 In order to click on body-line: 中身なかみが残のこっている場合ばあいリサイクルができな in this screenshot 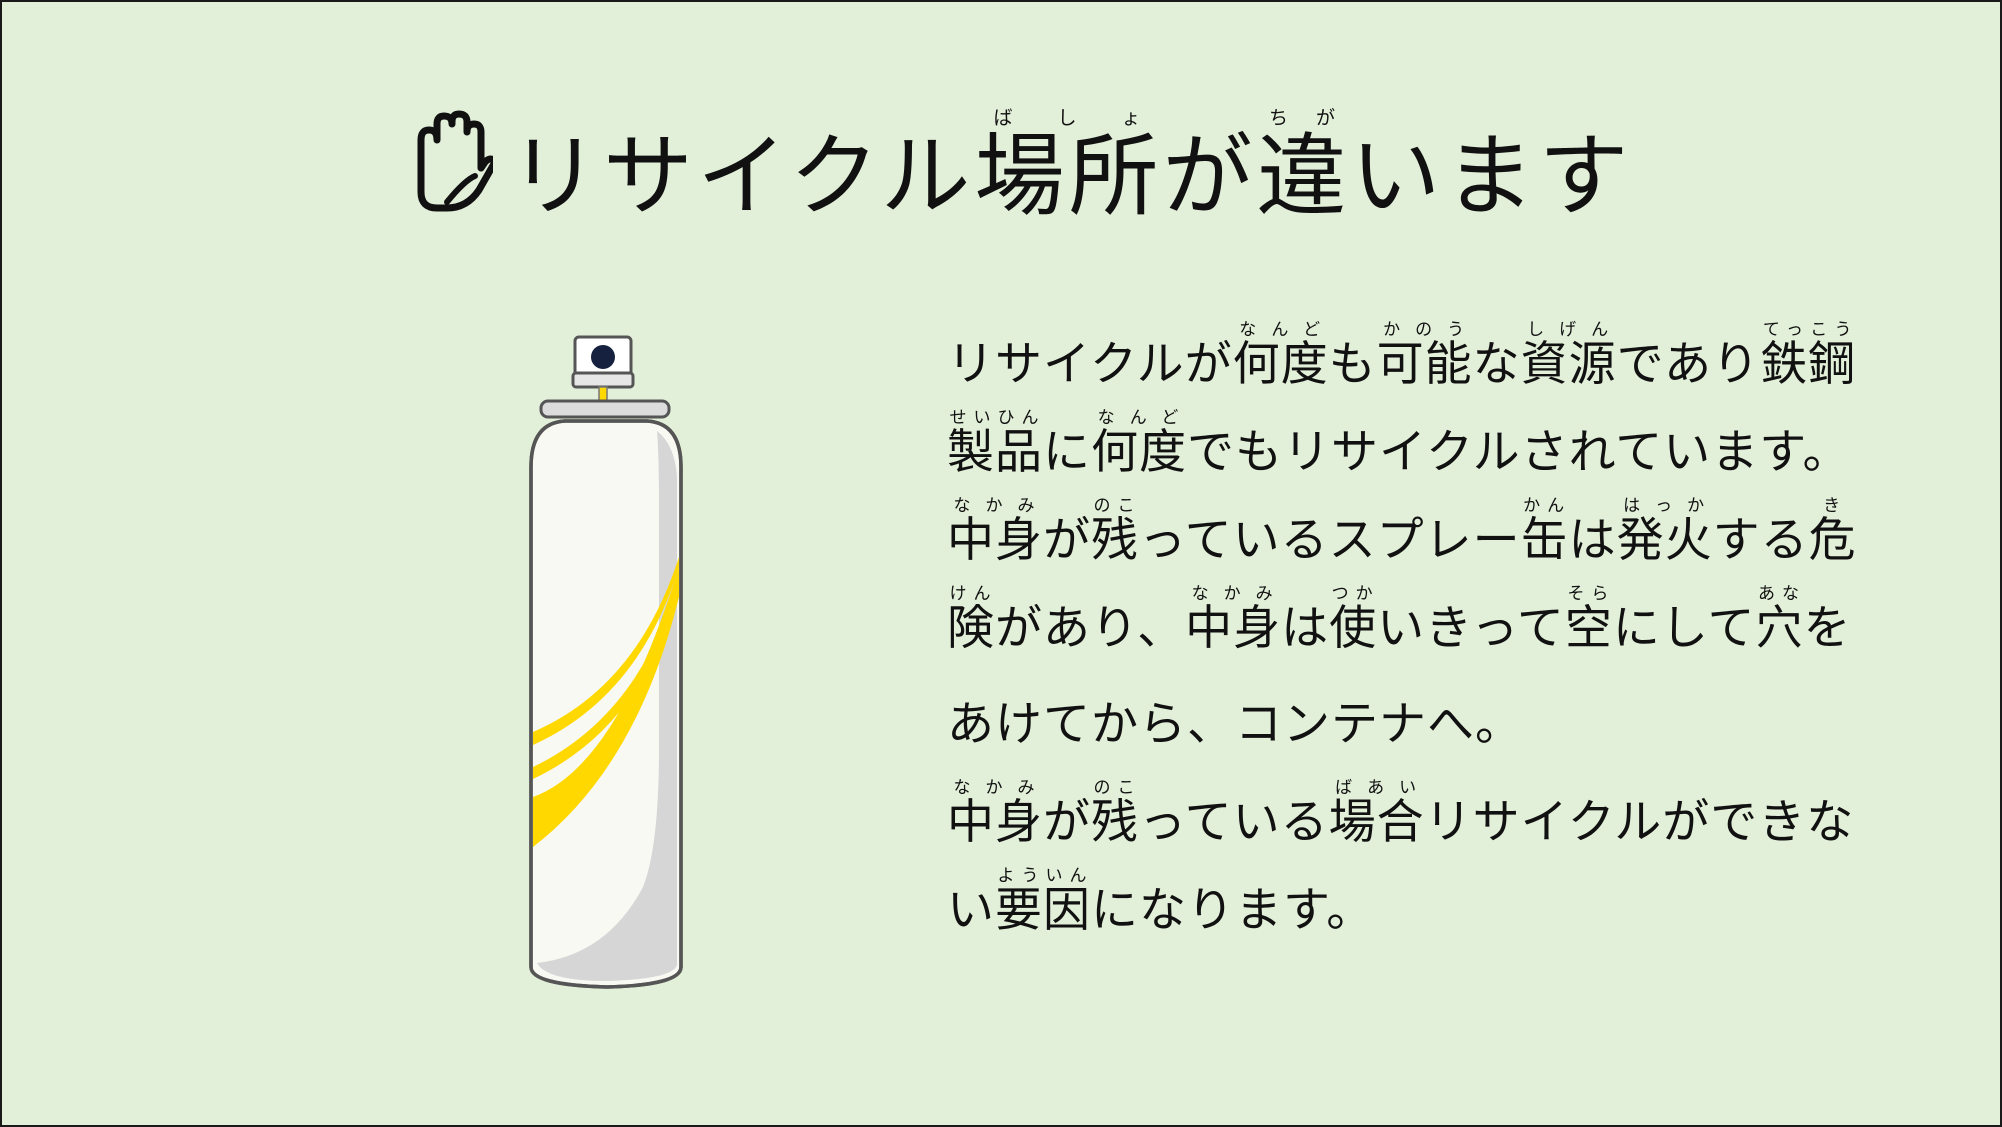, I will do `click(1452, 822)`.